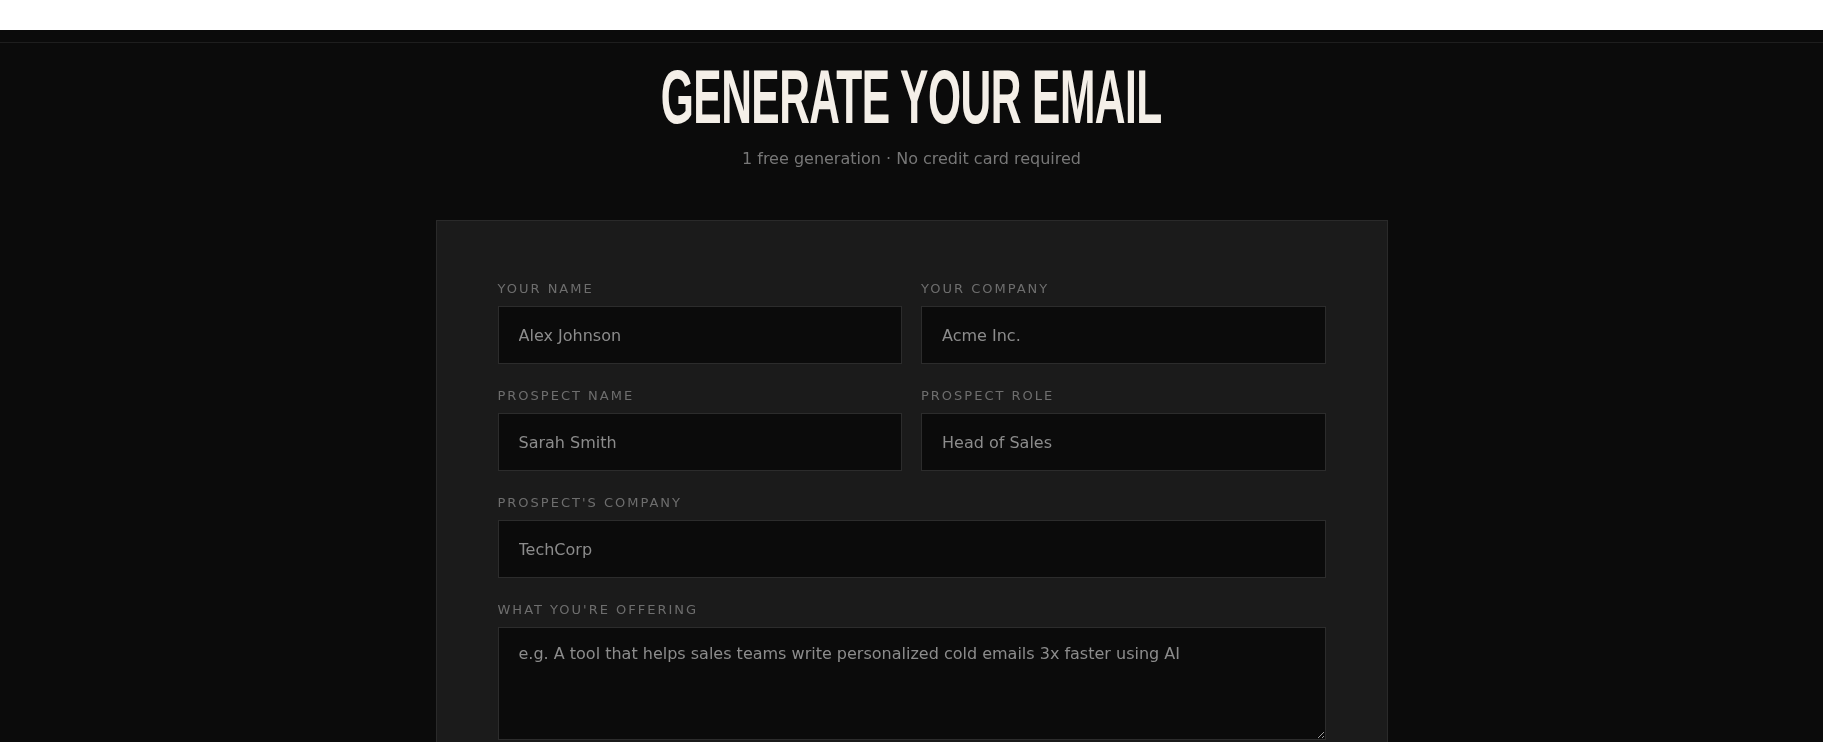 The height and width of the screenshot is (742, 1823). Describe the element at coordinates (590, 502) in the screenshot. I see `field-label: PROSPECT'S COMPANY` at that location.